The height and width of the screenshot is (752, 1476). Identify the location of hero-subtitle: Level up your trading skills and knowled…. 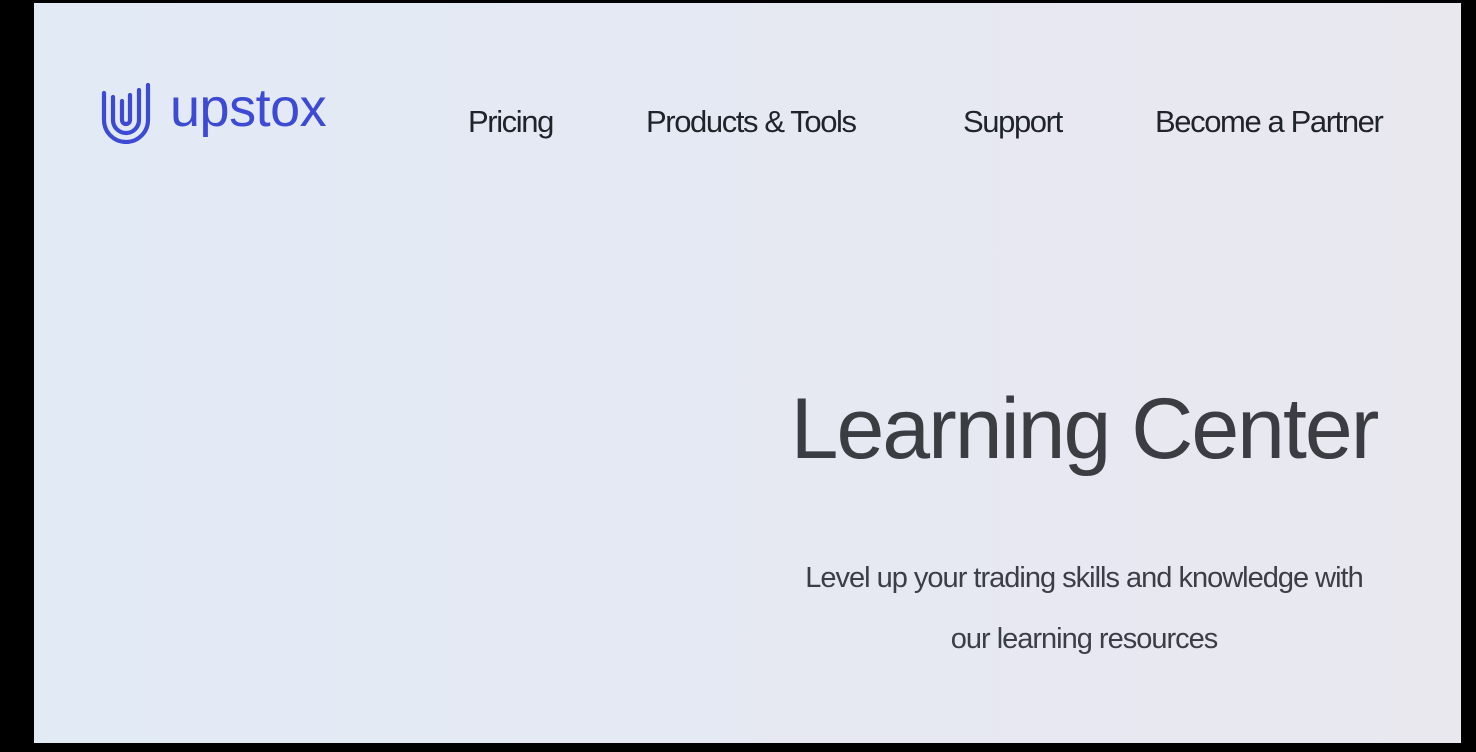
(1077, 609).